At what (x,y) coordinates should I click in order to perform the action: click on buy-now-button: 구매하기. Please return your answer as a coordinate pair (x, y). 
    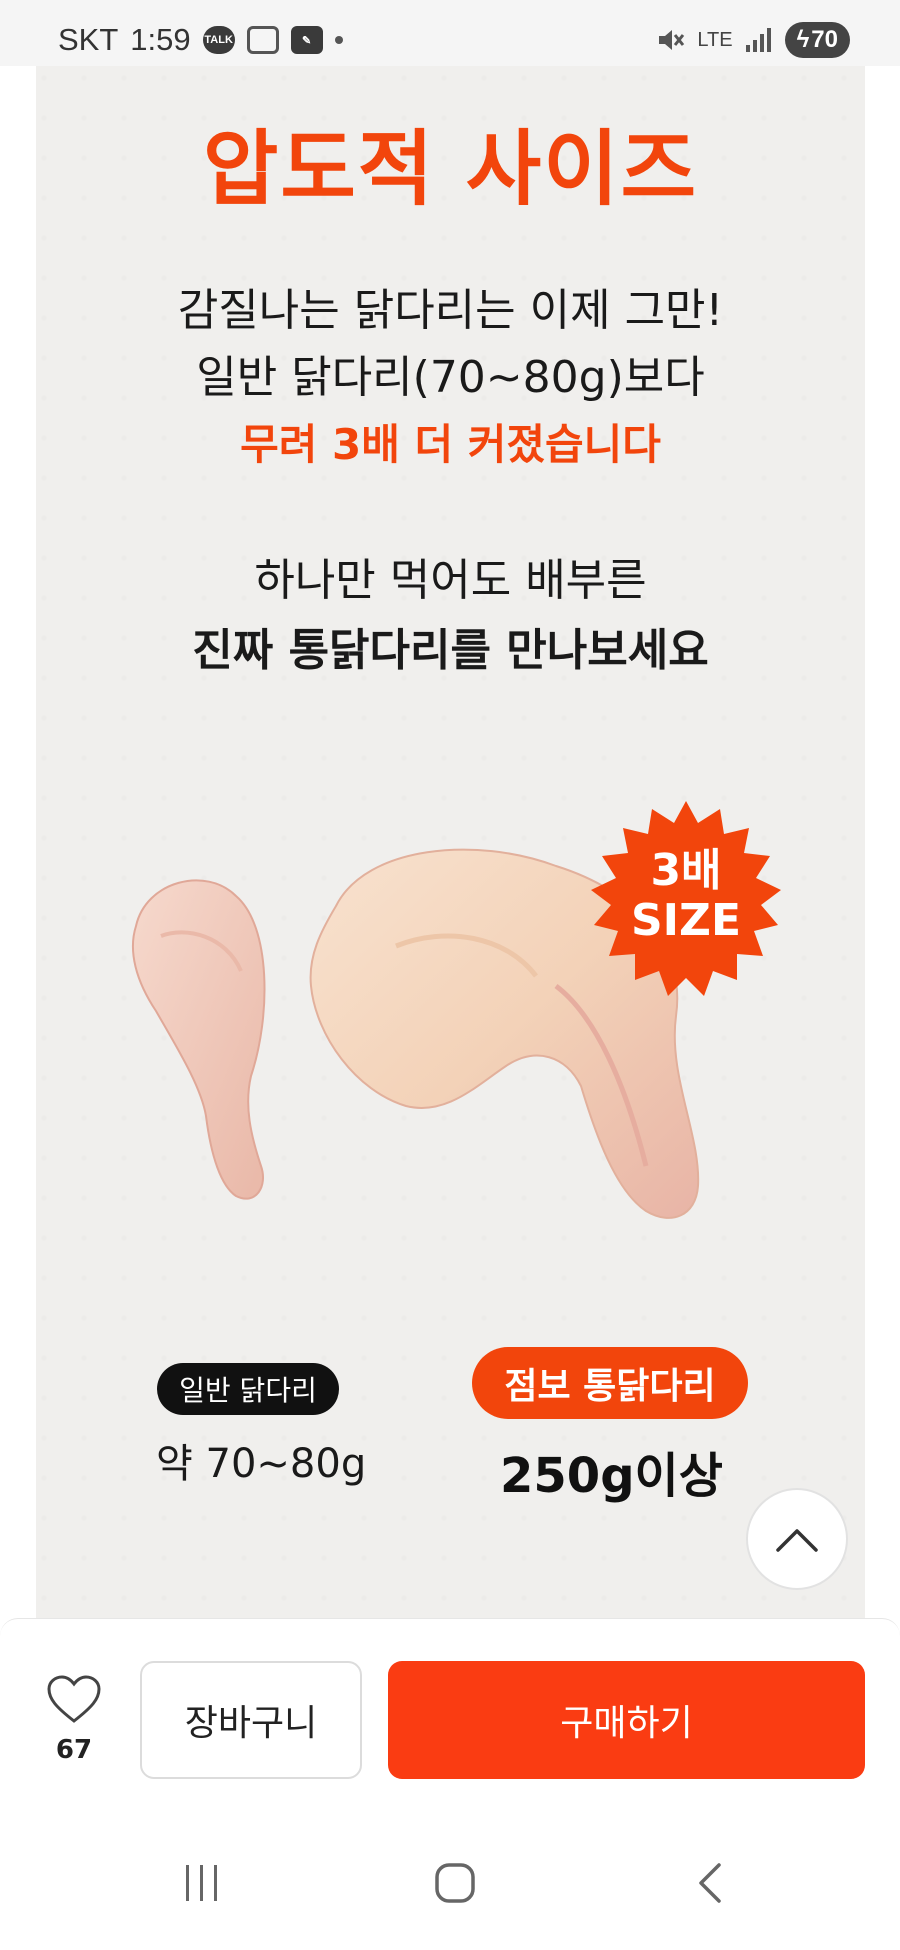
    Looking at the image, I should click on (626, 1720).